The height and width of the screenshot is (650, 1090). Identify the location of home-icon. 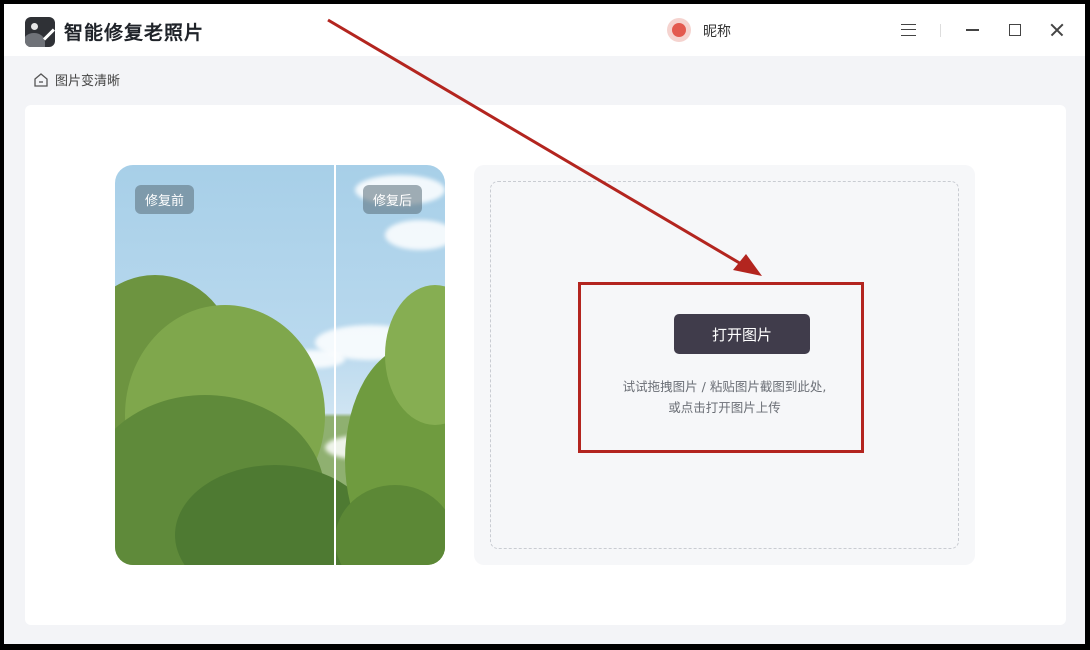
(41, 79).